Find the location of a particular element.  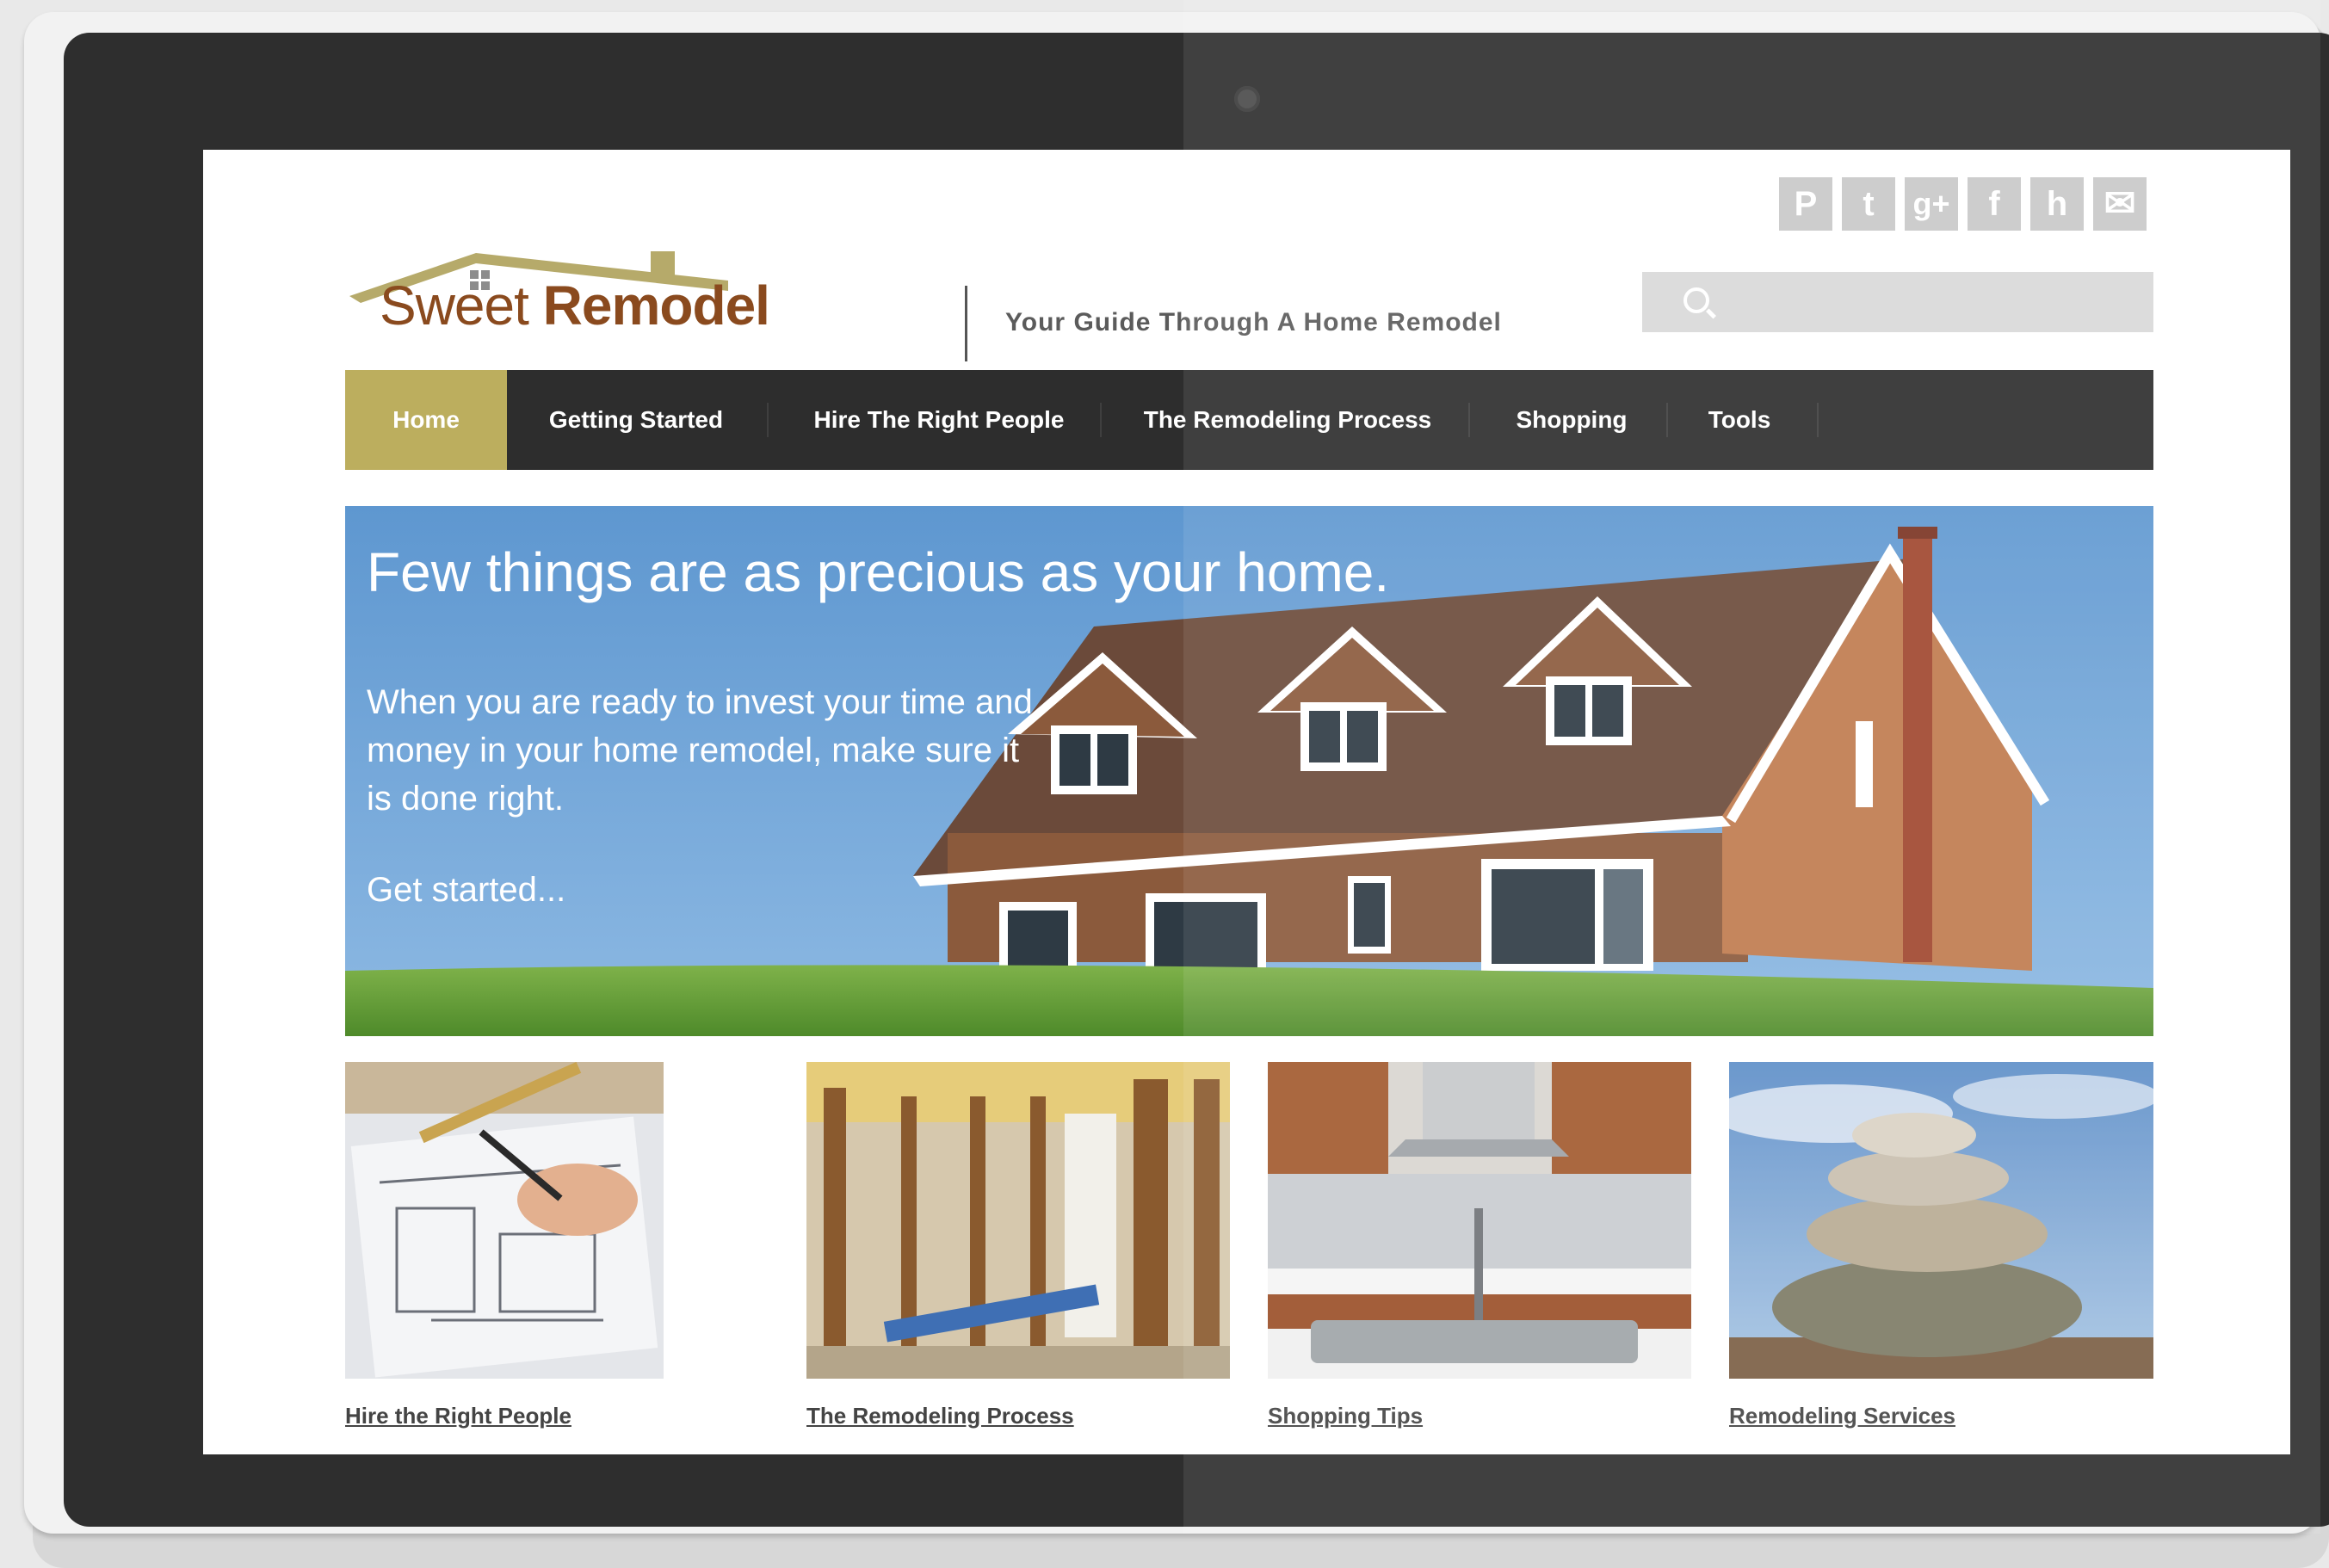

feature-link-remodeling-process: The Remodeling Process is located at coordinates (940, 1416).